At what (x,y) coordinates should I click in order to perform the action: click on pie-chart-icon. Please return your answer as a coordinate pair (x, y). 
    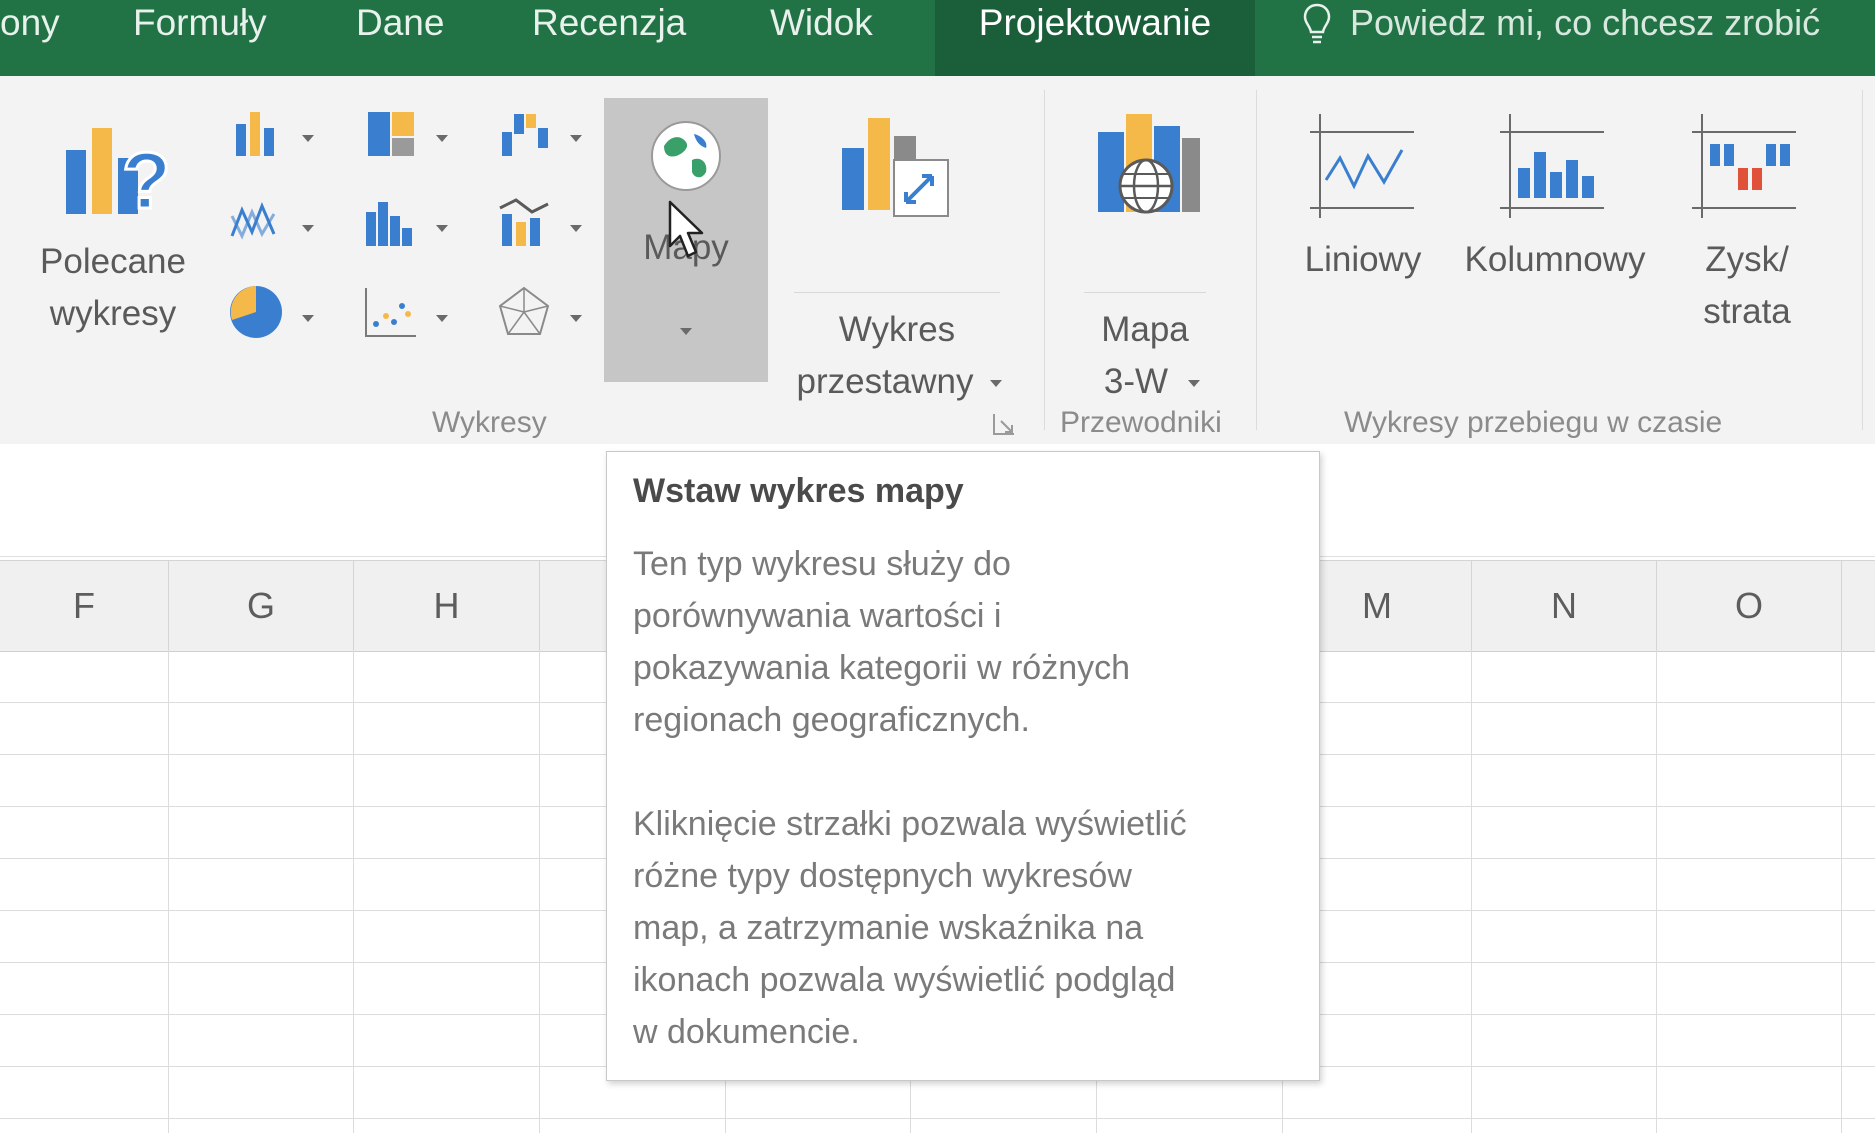
    Looking at the image, I should click on (256, 312).